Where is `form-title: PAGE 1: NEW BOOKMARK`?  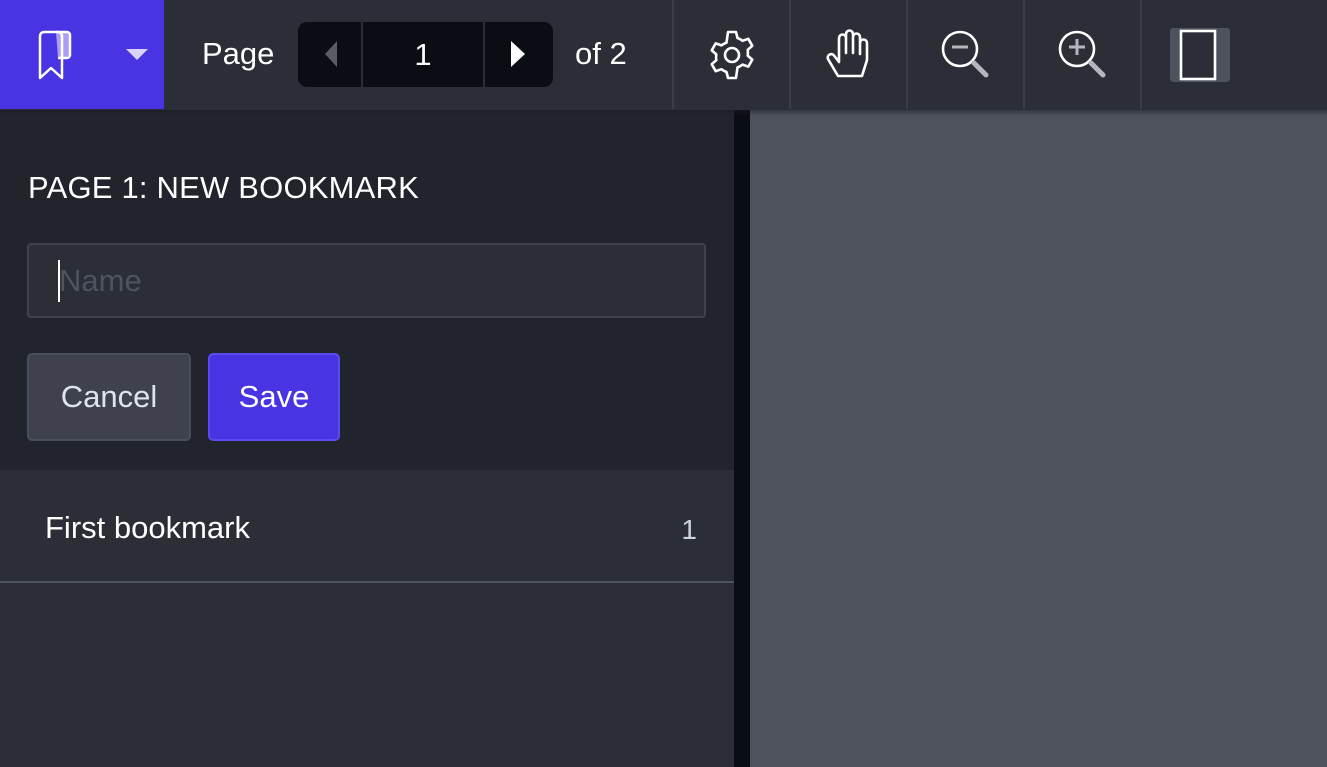 form-title: PAGE 1: NEW BOOKMARK is located at coordinates (224, 187).